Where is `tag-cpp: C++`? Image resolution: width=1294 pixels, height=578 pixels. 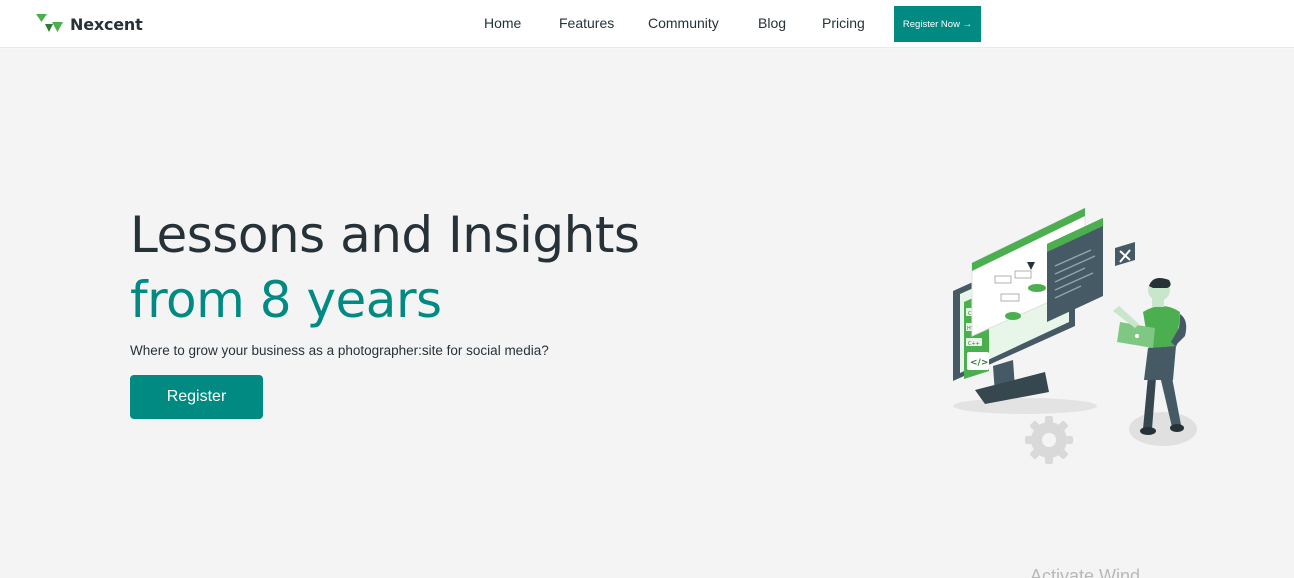
tag-cpp: C++ is located at coordinates (974, 344).